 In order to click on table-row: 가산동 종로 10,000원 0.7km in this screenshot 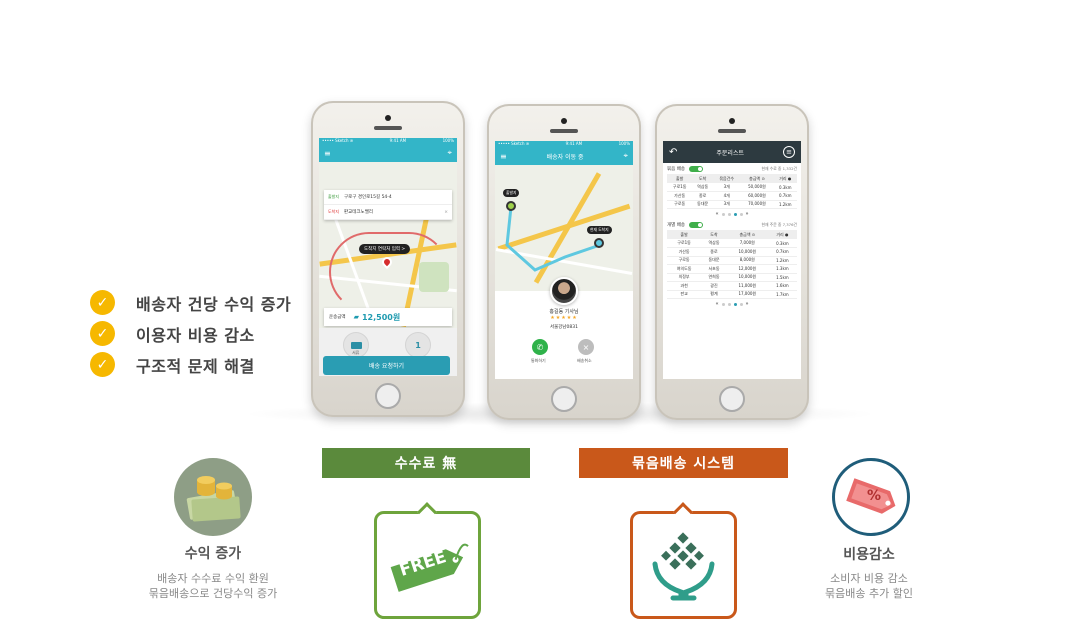, I will do `click(732, 252)`.